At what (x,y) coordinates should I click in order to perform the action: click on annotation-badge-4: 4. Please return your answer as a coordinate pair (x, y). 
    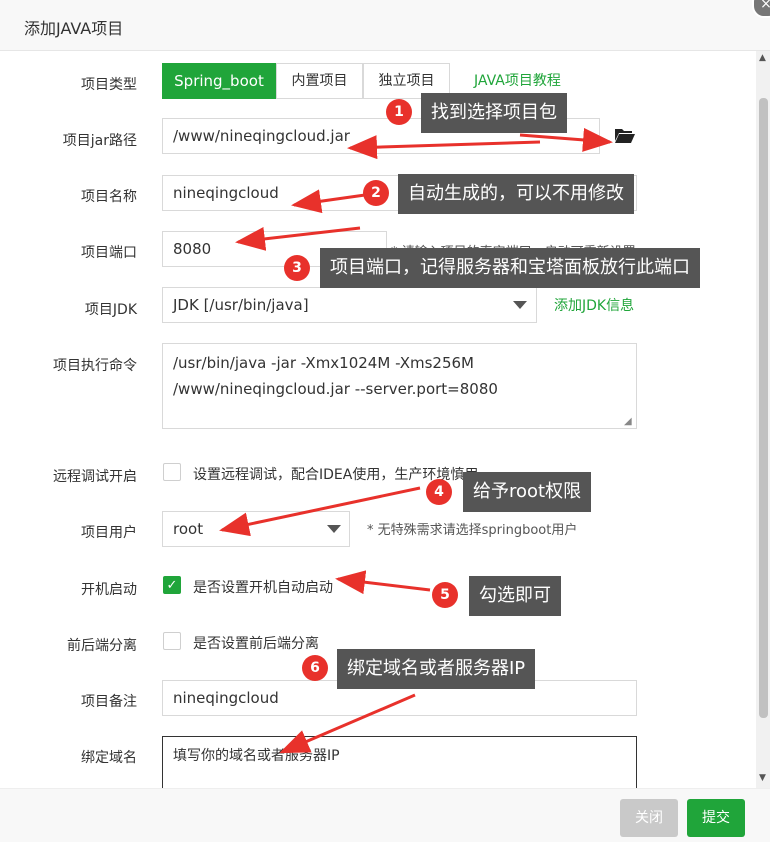
    Looking at the image, I should click on (439, 492).